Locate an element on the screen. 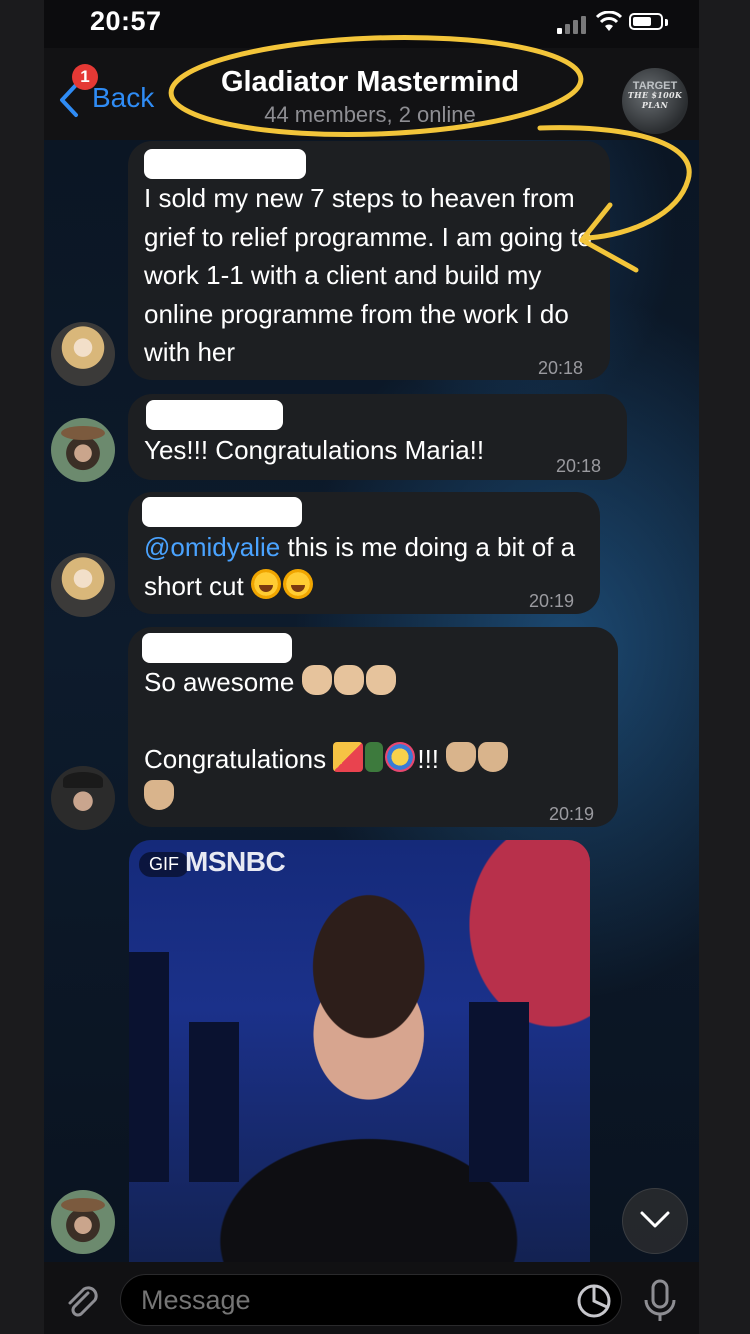  group-avatar-text: THE $100K PLAN is located at coordinates (655, 100).